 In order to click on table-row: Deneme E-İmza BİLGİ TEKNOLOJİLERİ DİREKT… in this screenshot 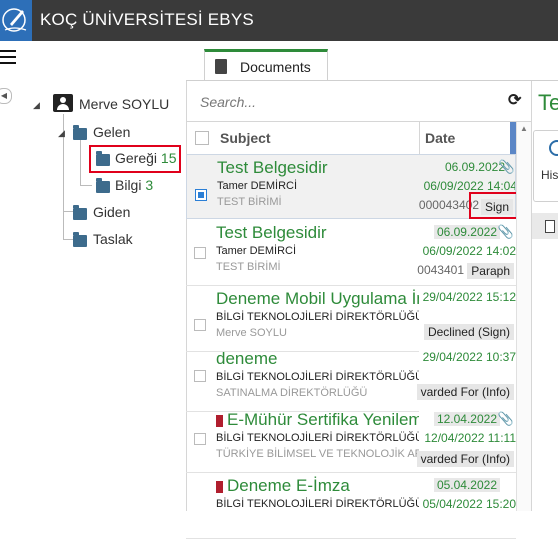, I will do `click(351, 506)`.